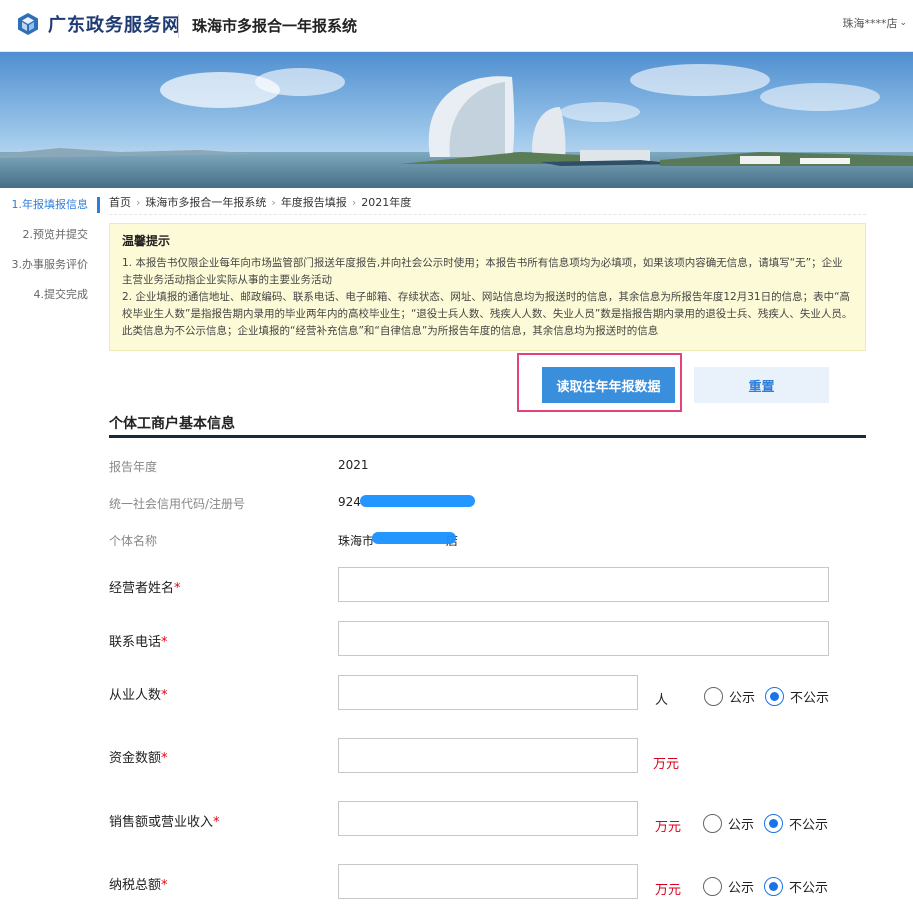 This screenshot has height=924, width=913. I want to click on tax-public-radio: 公示, so click(728, 886).